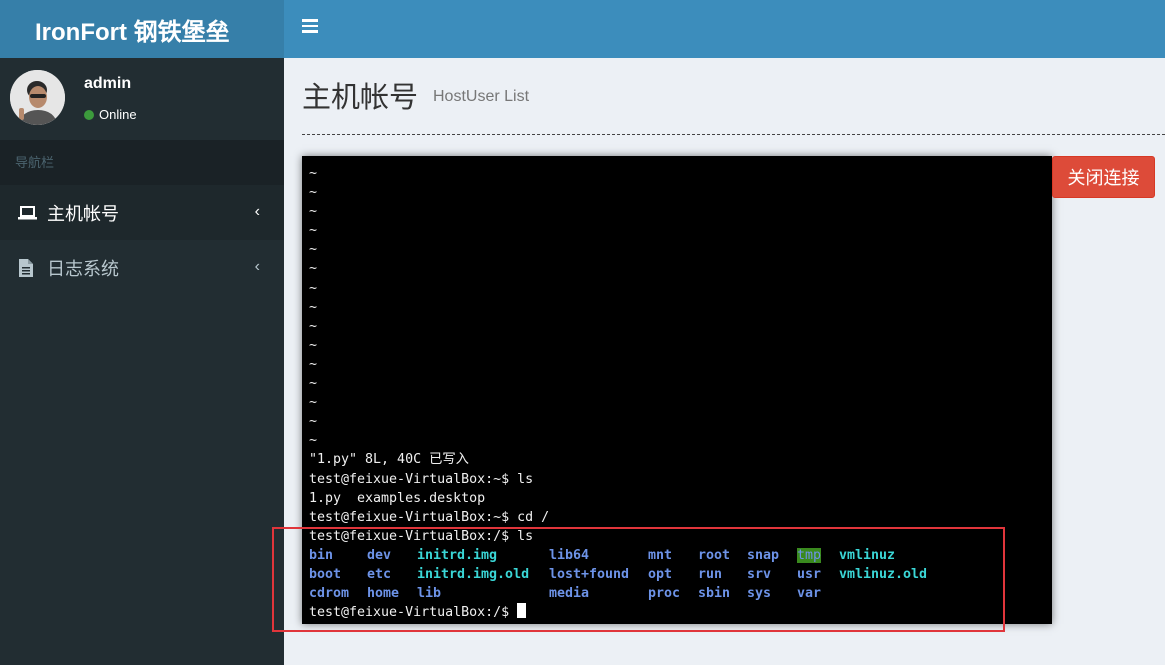 Image resolution: width=1165 pixels, height=665 pixels. What do you see at coordinates (108, 83) in the screenshot?
I see `user-name: admin` at bounding box center [108, 83].